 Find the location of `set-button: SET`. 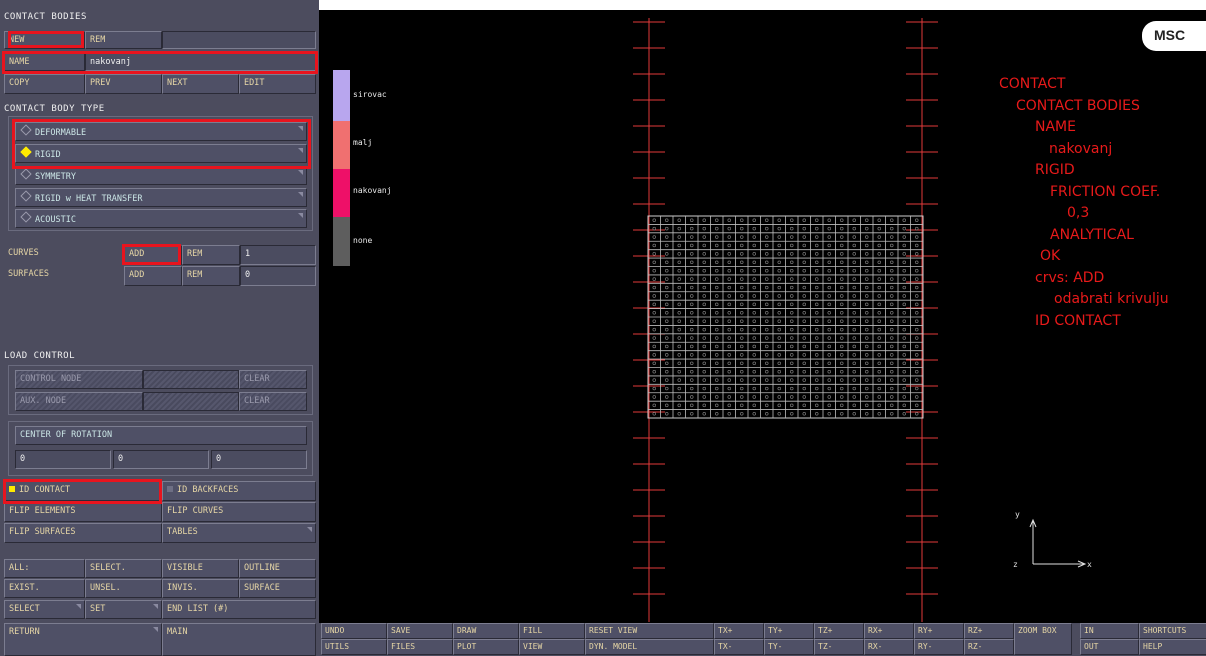

set-button: SET is located at coordinates (123, 609).